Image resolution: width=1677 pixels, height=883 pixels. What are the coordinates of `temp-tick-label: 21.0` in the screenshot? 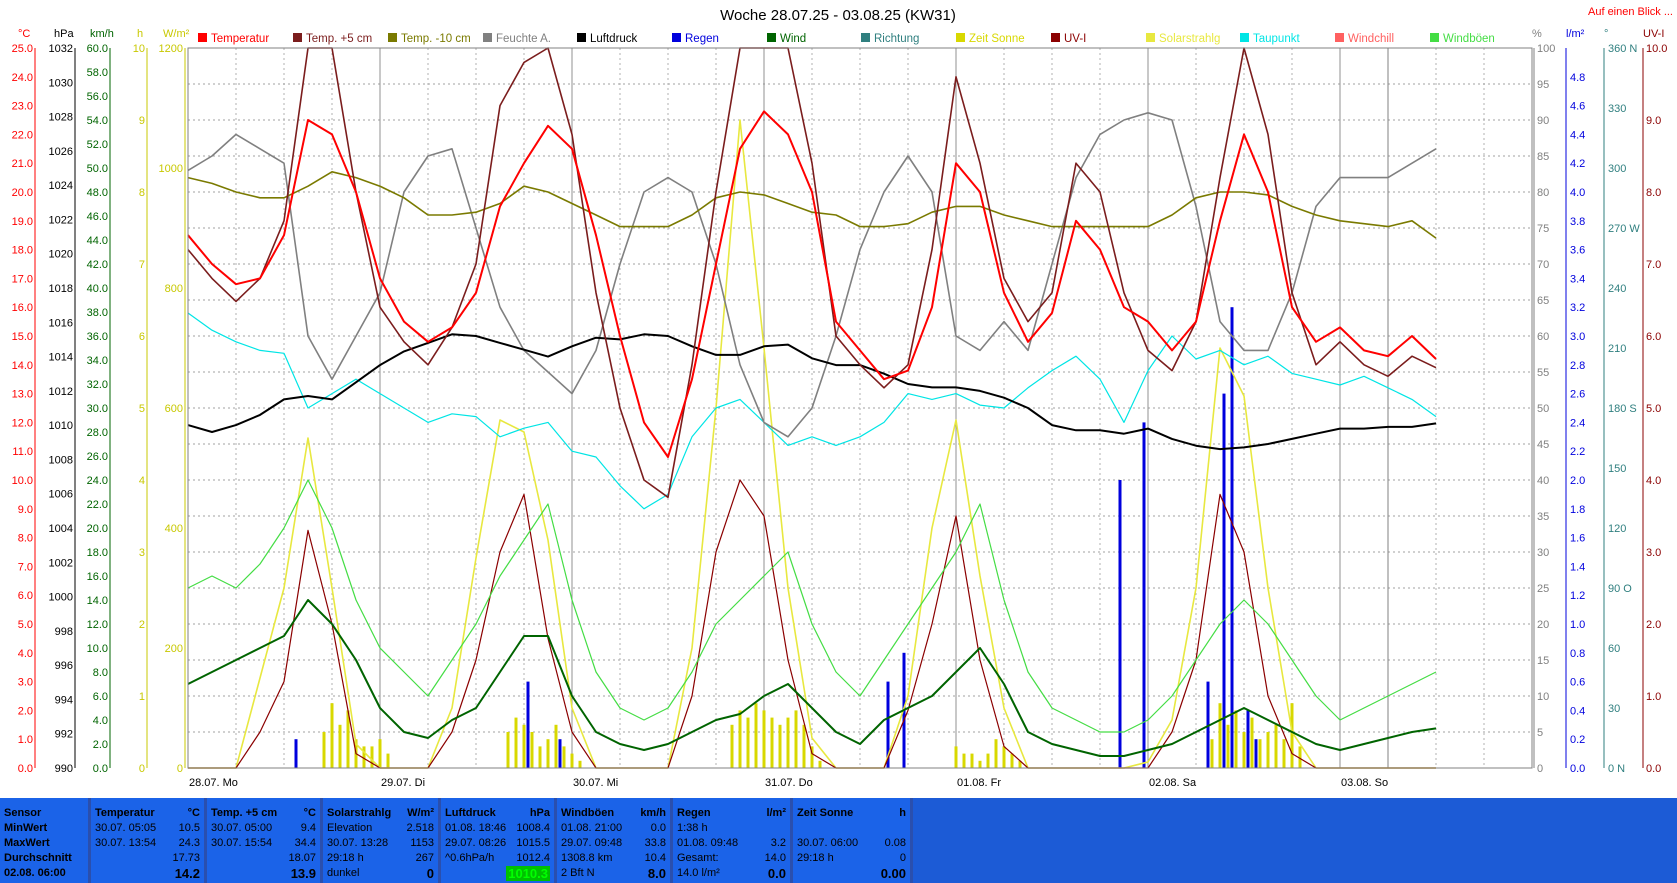 It's located at (22, 164).